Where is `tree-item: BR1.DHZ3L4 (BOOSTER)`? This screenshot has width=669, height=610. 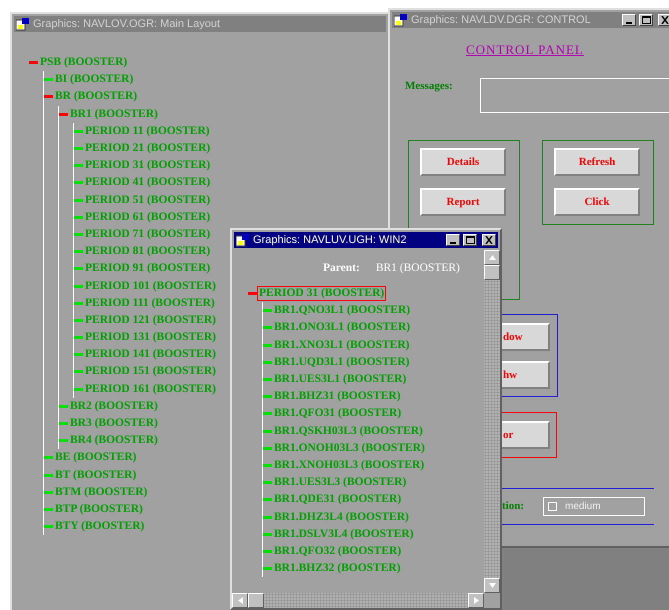 tree-item: BR1.DHZ3L4 (BOOSTER) is located at coordinates (341, 517).